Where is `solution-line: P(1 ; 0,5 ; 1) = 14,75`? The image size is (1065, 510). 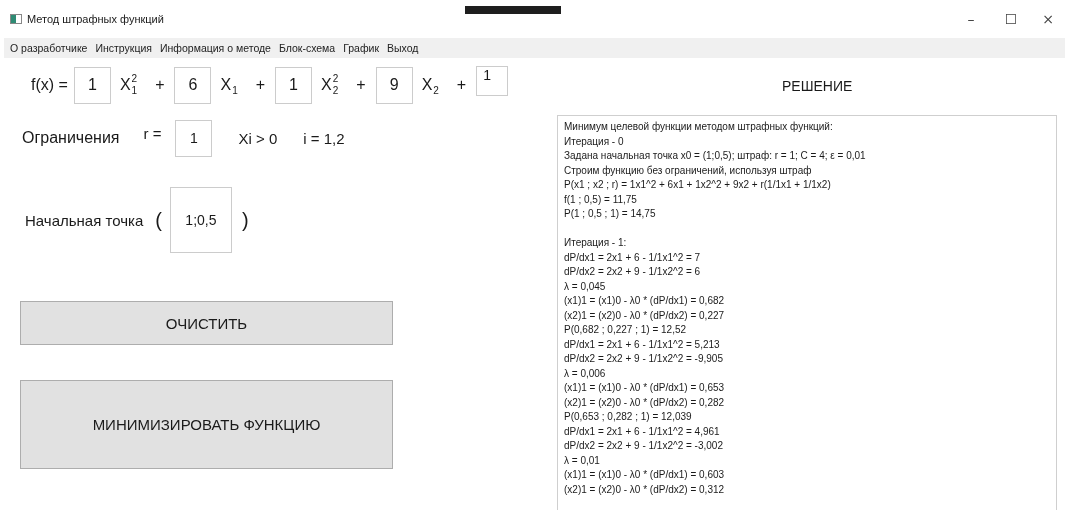
solution-line: P(1 ; 0,5 ; 1) = 14,75 is located at coordinates (610, 214).